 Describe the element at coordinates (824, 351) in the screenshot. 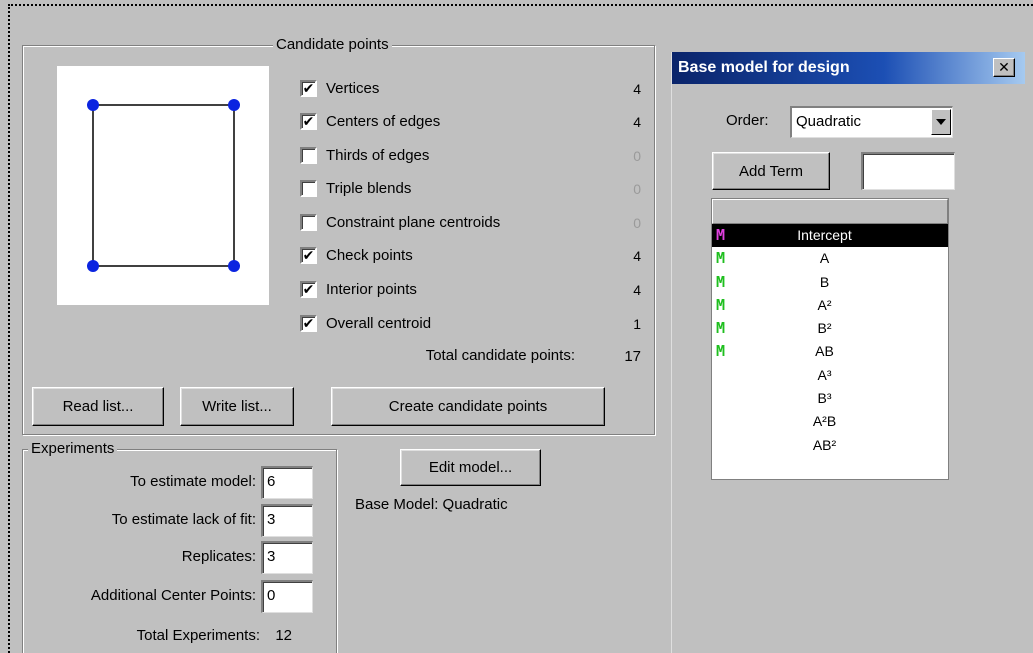

I see `term-name: AB` at that location.